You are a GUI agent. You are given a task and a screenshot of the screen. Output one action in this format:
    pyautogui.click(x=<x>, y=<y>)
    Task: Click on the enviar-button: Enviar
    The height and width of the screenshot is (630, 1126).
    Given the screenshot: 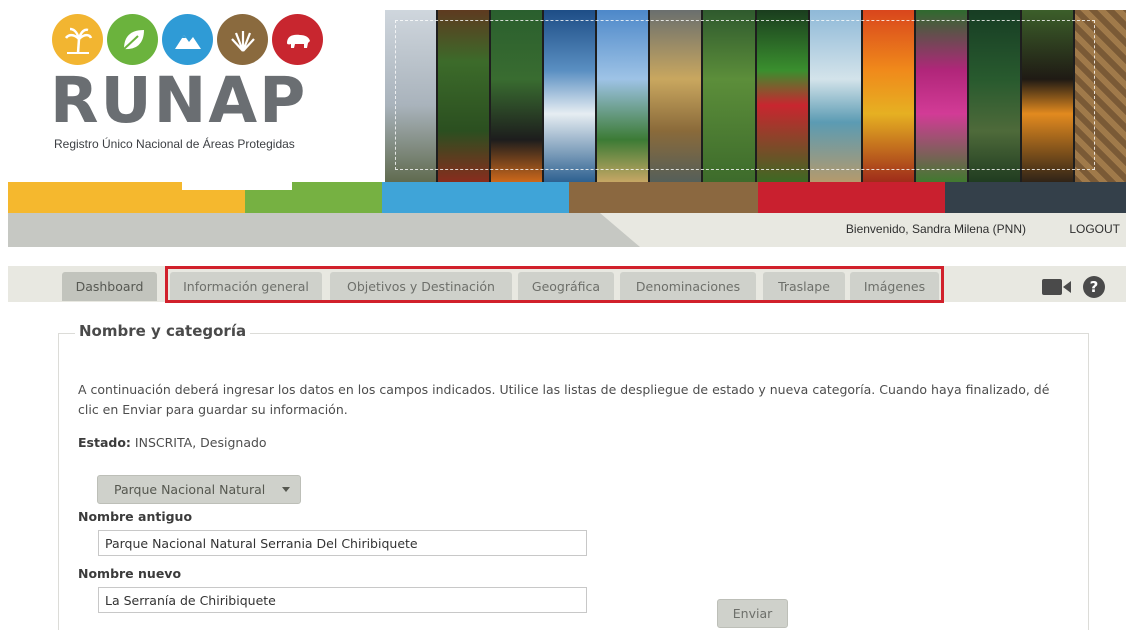 What is the action you would take?
    pyautogui.click(x=752, y=613)
    